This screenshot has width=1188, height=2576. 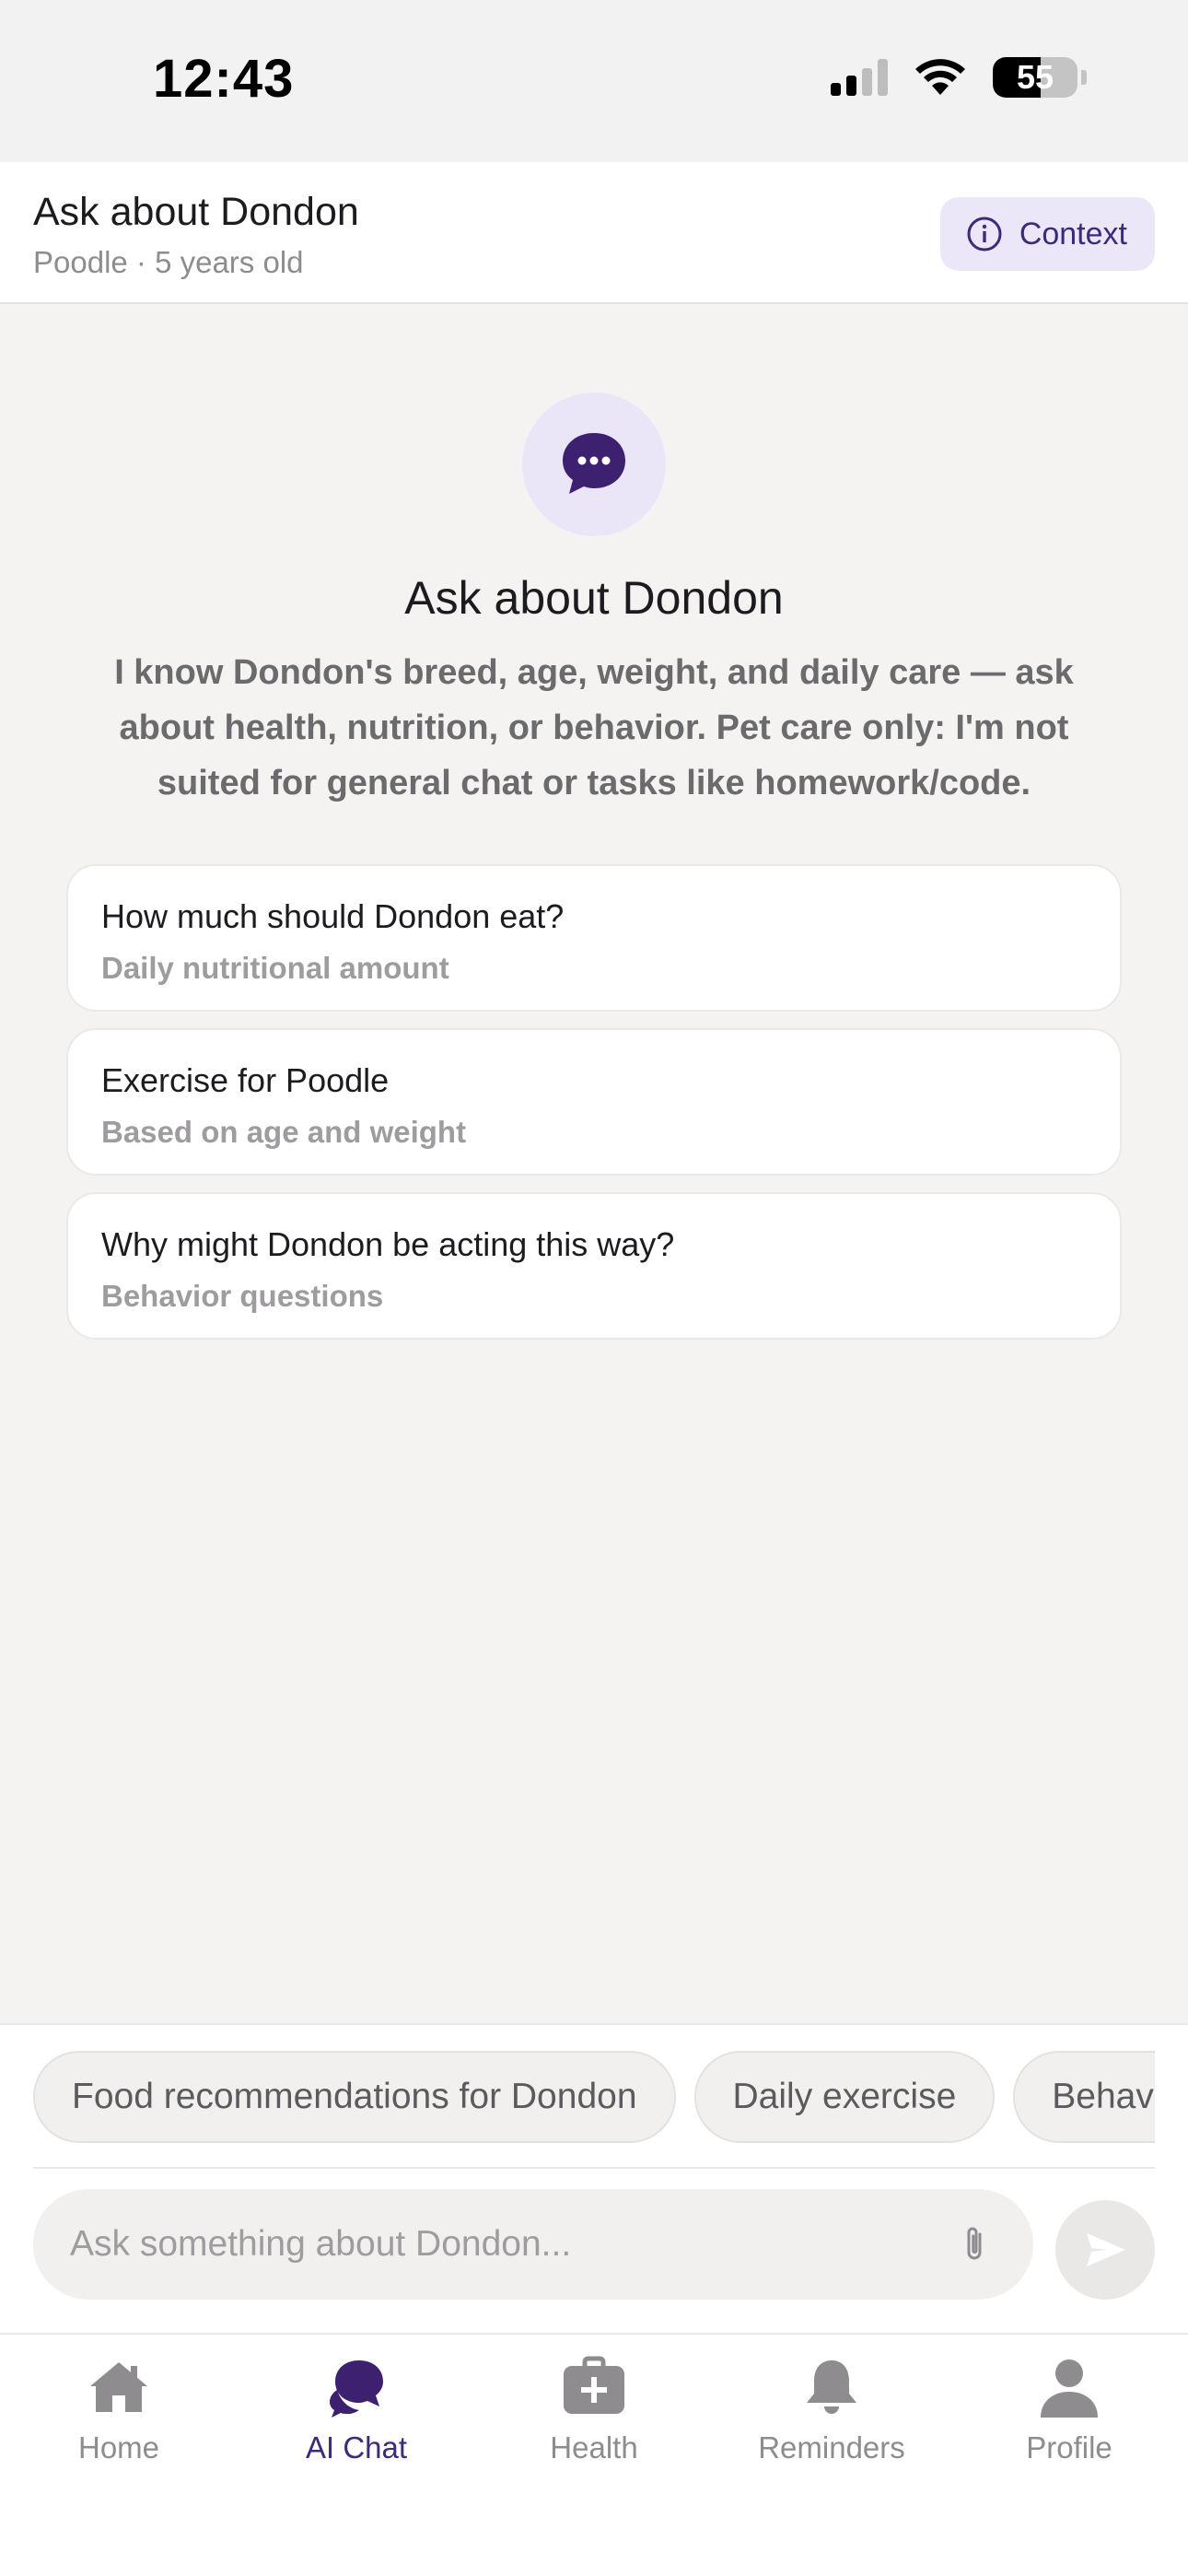 I want to click on send-button, so click(x=1105, y=2250).